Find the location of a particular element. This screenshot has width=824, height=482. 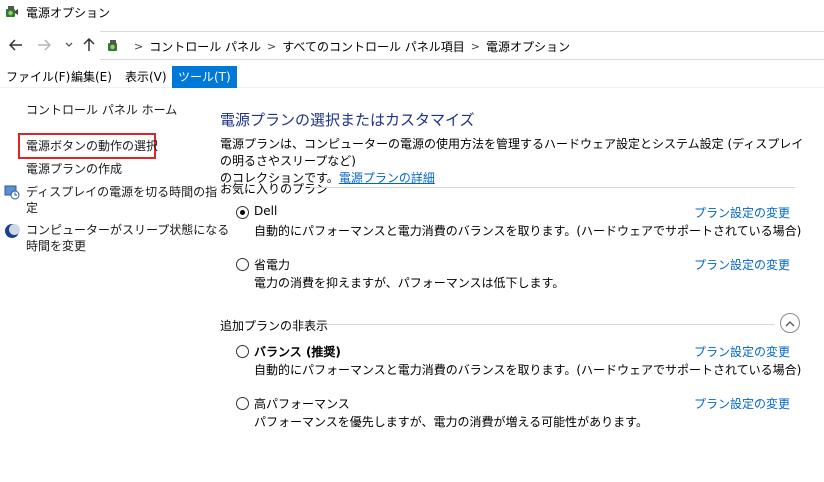

plan-description: 電力の消費を抑えますが、パフォーマンスは低下します。 is located at coordinates (409, 283).